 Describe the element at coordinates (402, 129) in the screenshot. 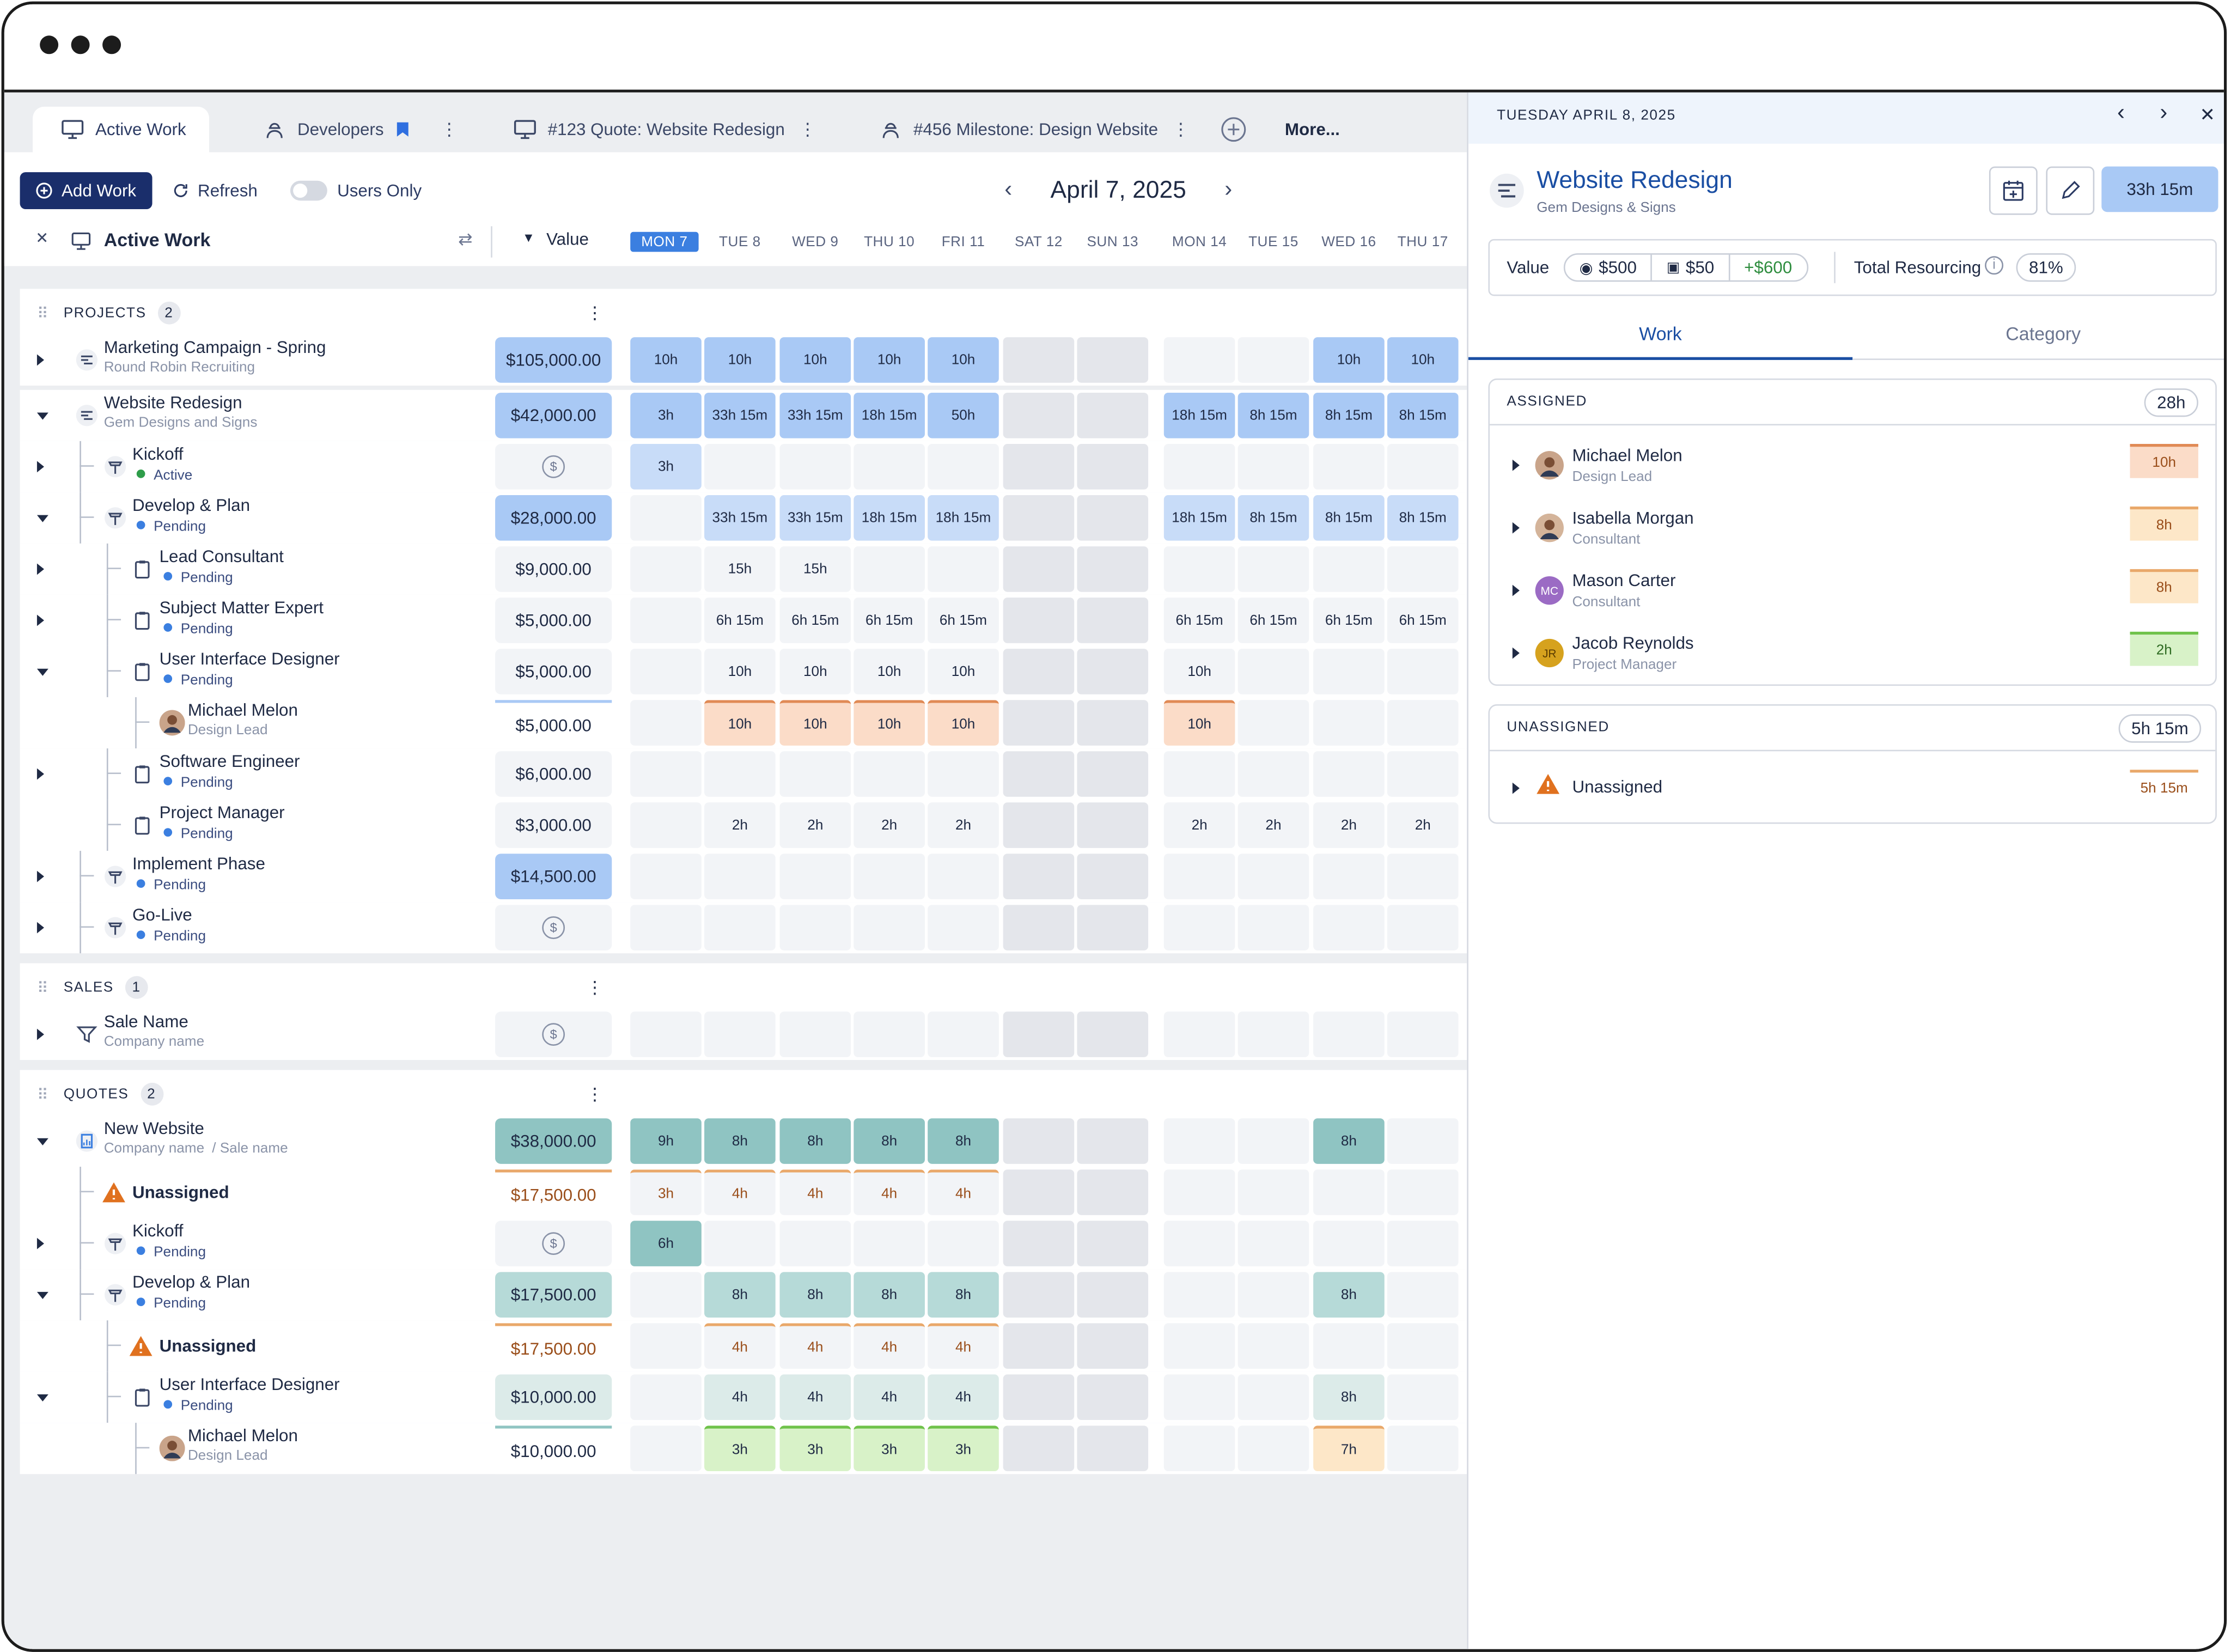

I see `bookmark-icon` at that location.